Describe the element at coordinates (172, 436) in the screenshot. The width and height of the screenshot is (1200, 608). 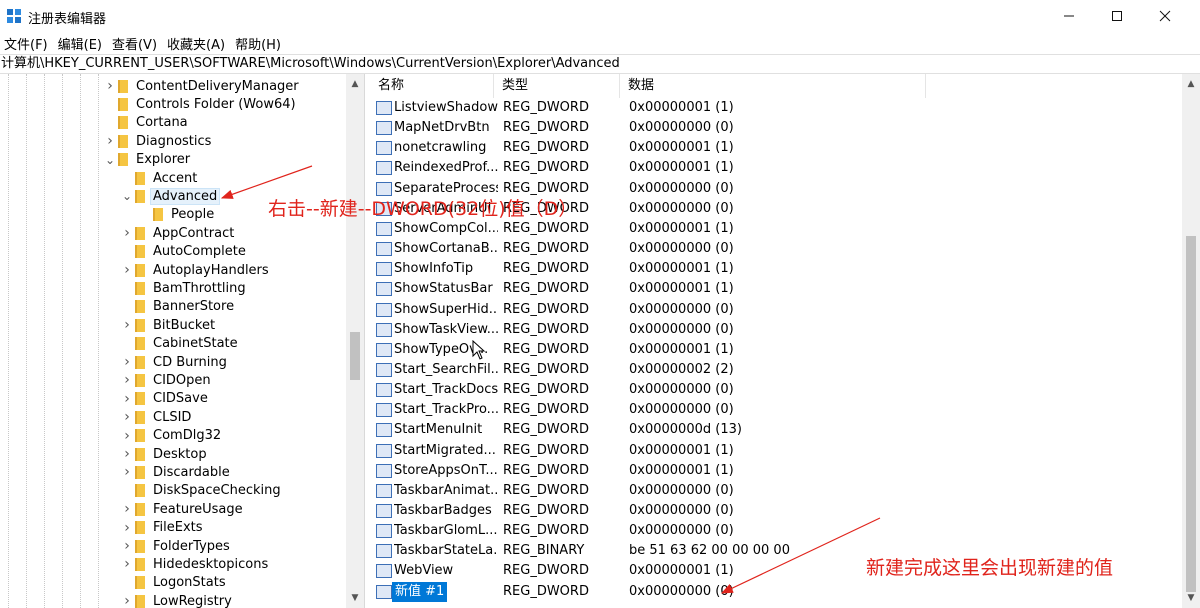
I see `tree-item: › ComDlg32` at that location.